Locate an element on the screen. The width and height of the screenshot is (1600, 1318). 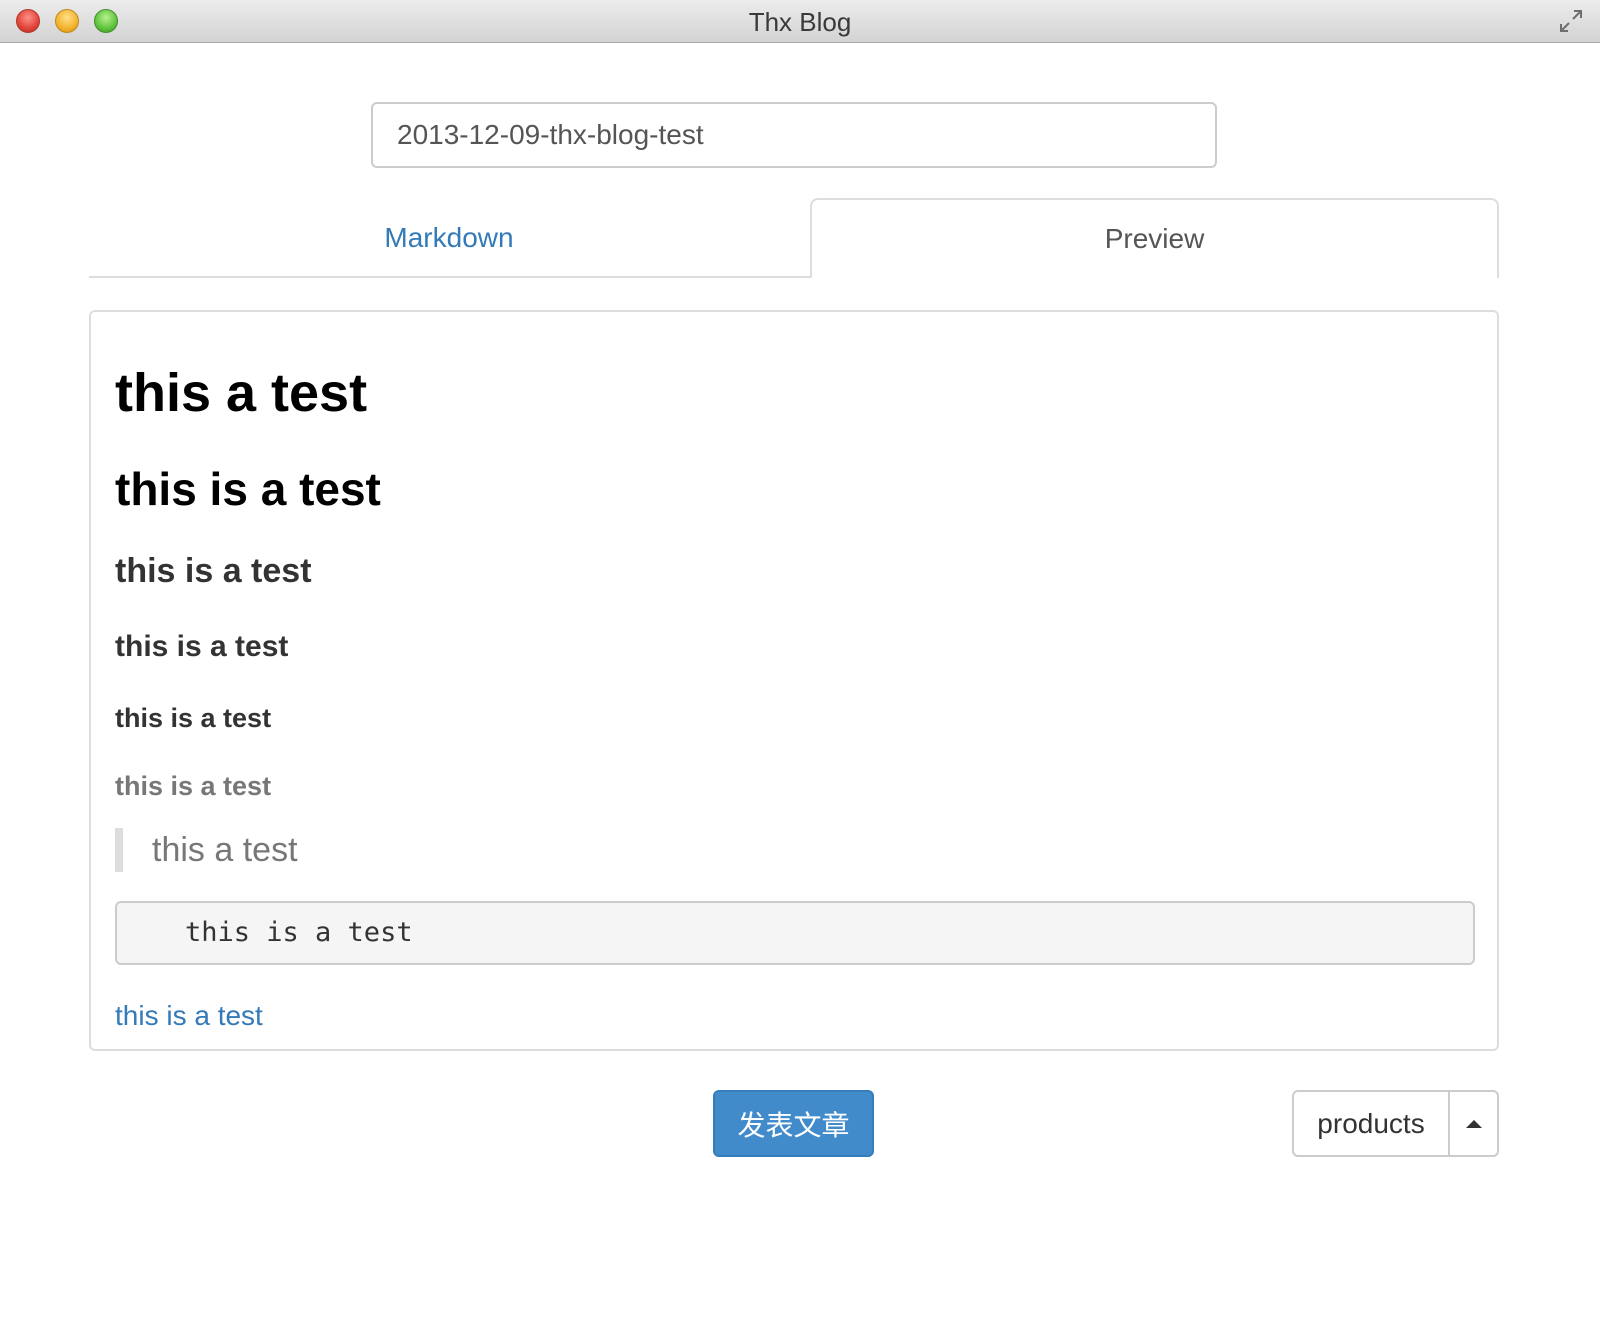
preview-heading-5: this is a test is located at coordinates (193, 718).